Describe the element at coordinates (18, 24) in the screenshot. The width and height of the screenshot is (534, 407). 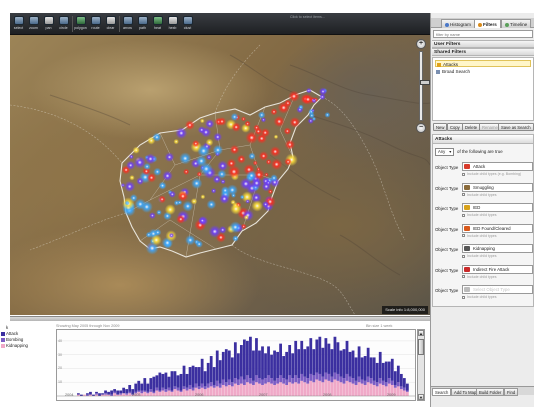
I see `tool-select-button: select` at that location.